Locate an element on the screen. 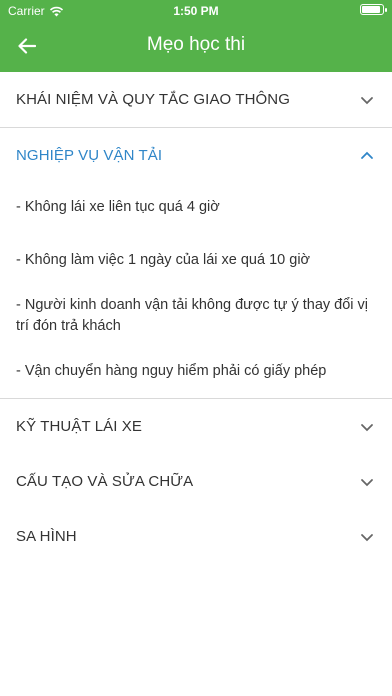 This screenshot has height=696, width=392. section-nghiep-vu: NGHIỆP VỤ VẬN TẢI is located at coordinates (196, 155).